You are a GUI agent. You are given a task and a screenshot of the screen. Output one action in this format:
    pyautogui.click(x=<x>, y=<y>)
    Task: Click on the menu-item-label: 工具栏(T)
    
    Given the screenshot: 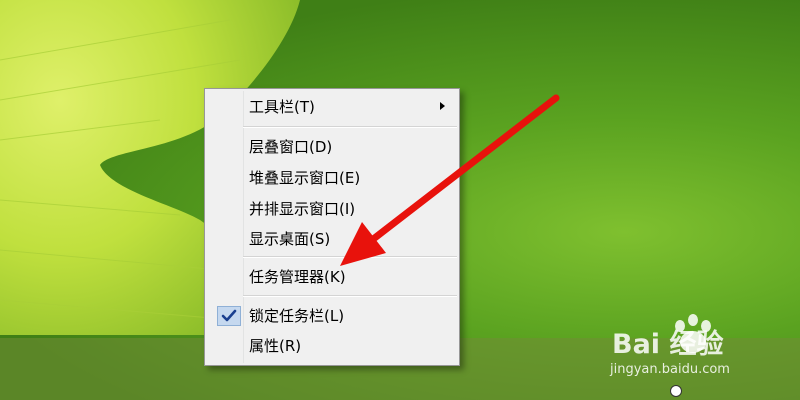 What is the action you would take?
    pyautogui.click(x=282, y=107)
    